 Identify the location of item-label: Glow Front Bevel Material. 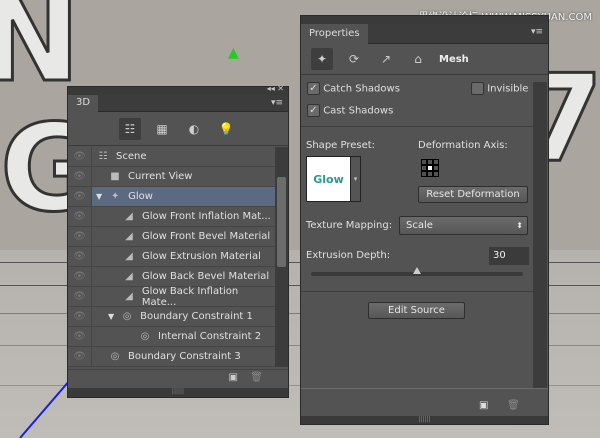
(206, 236).